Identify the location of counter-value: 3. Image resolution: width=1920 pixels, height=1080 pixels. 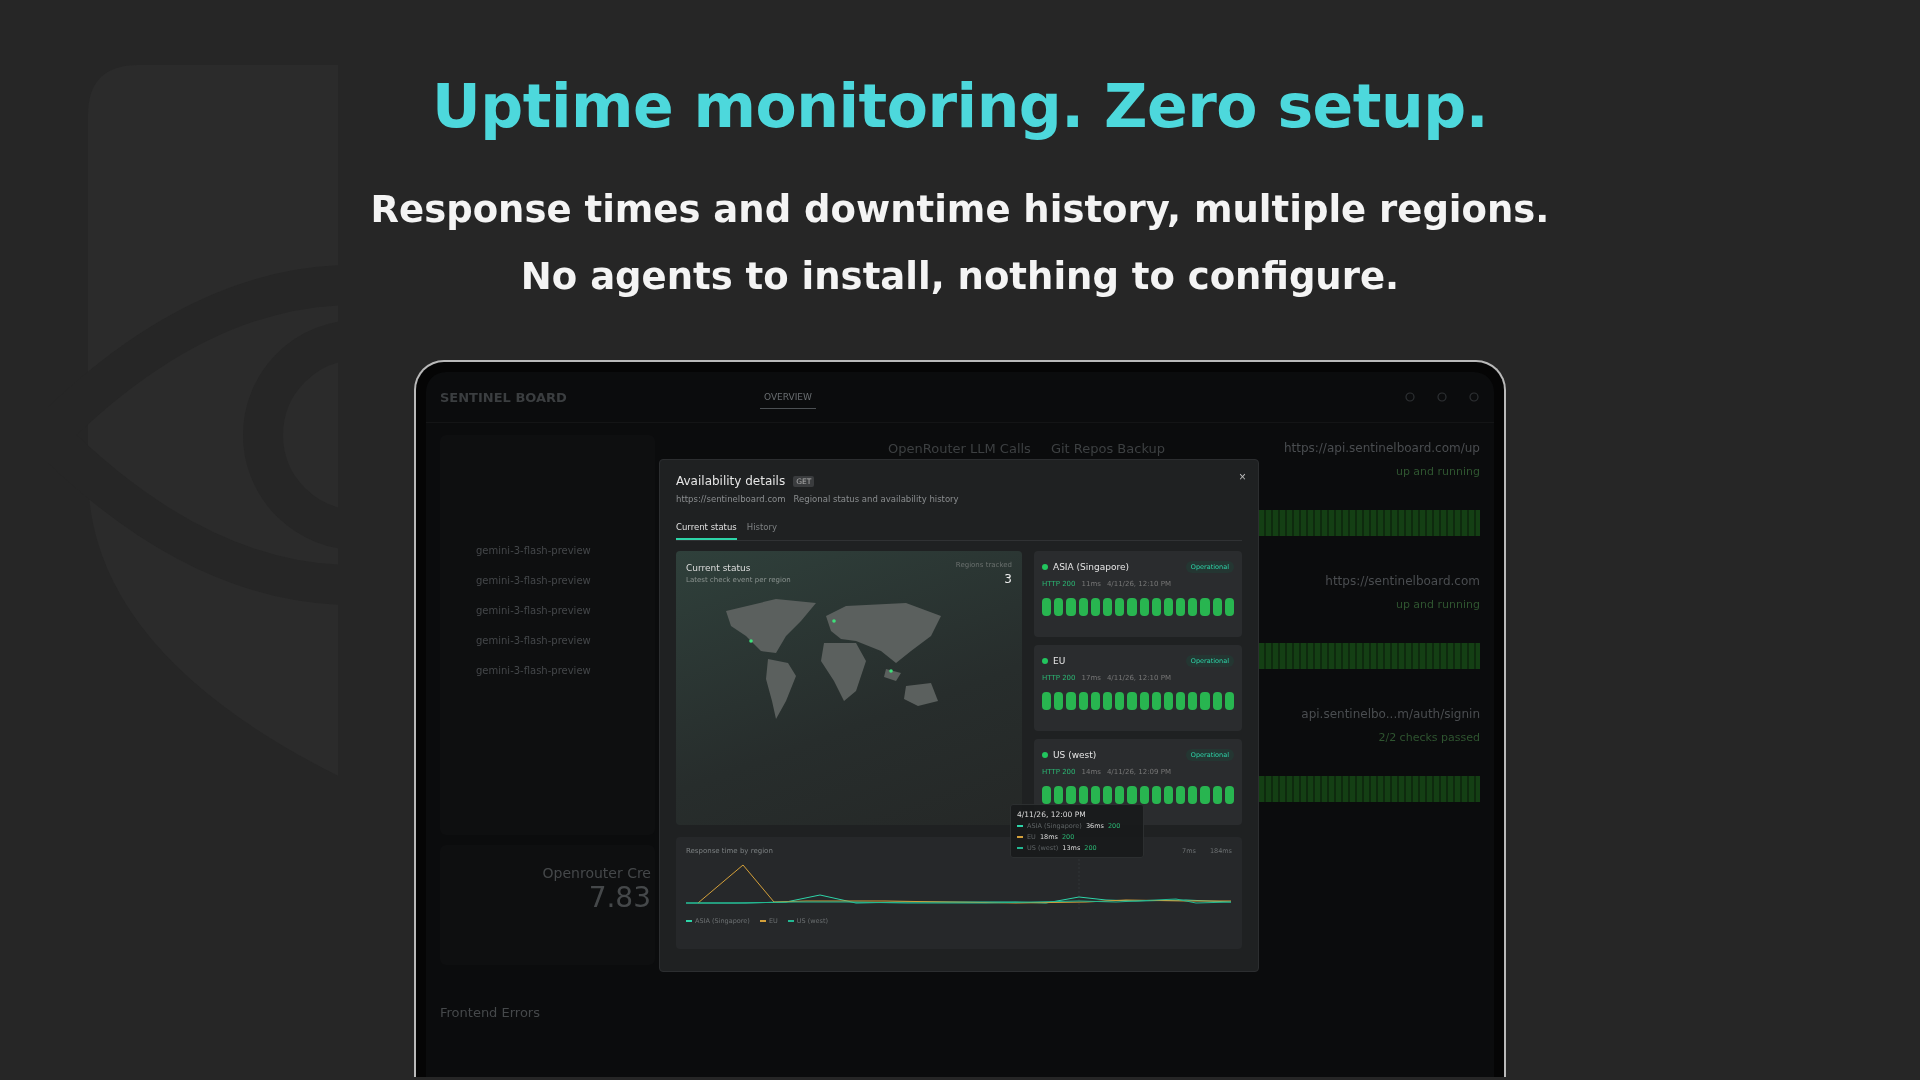
(1008, 579).